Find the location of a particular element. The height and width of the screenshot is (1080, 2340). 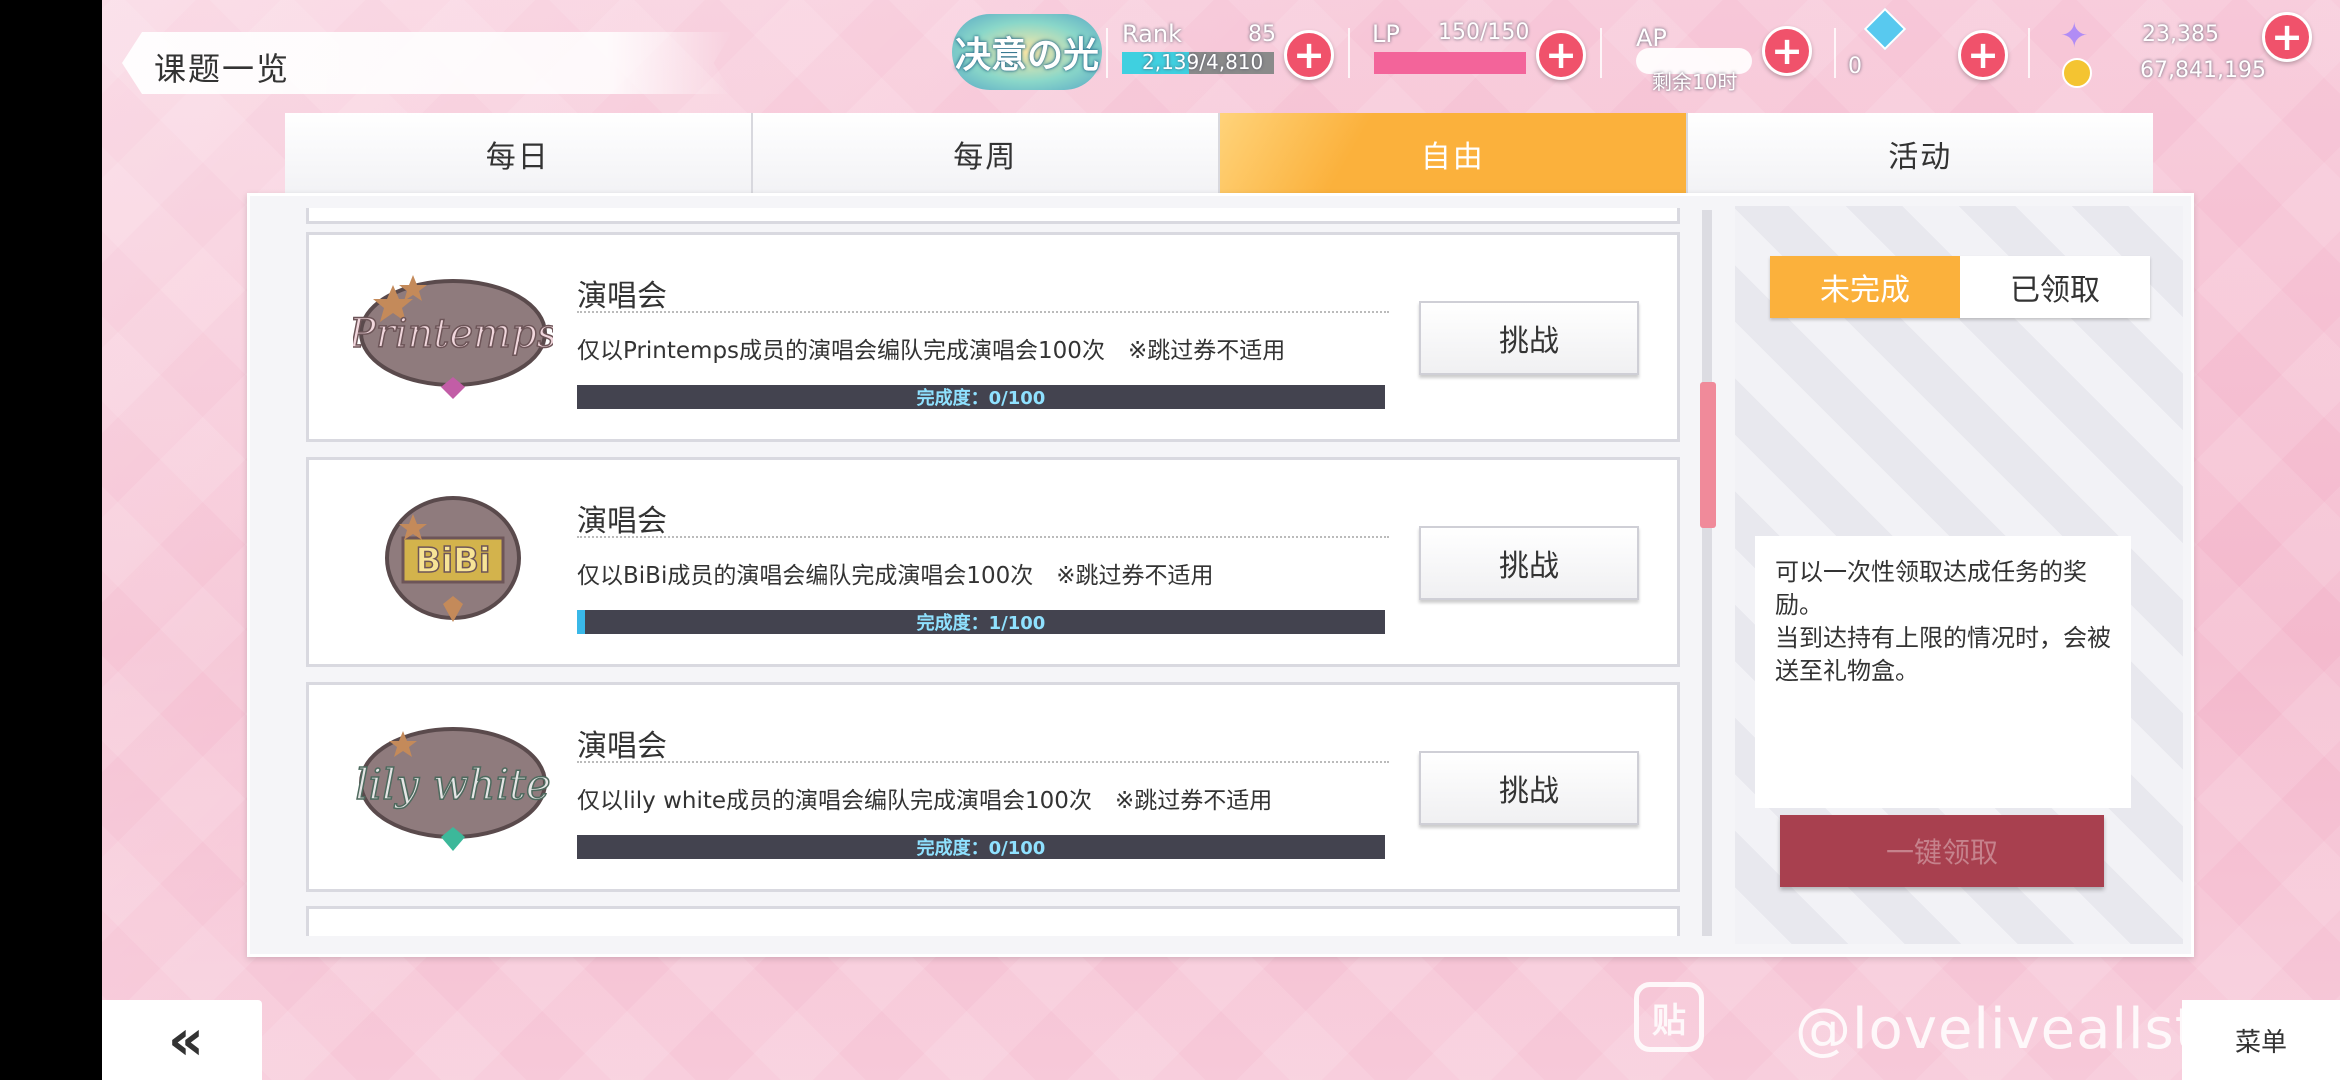

scrollbar-thumb is located at coordinates (1708, 455).